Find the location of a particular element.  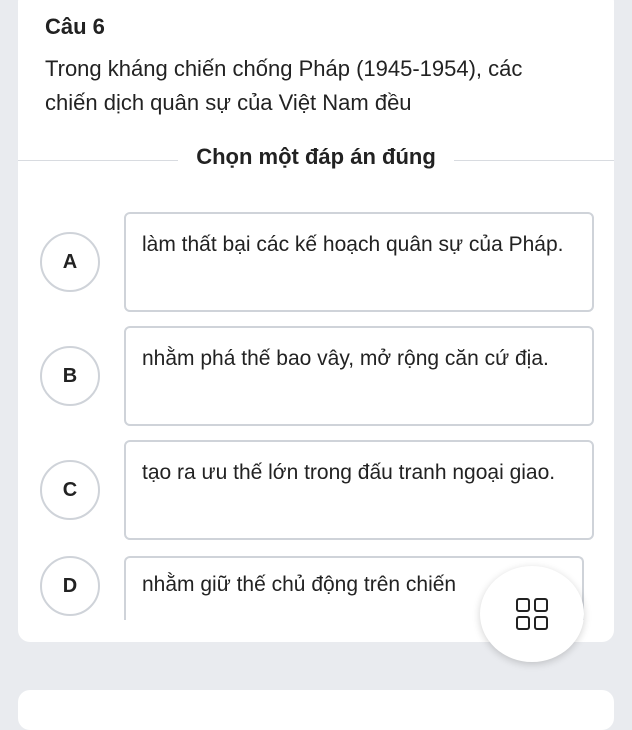

grid-icon is located at coordinates (532, 614).